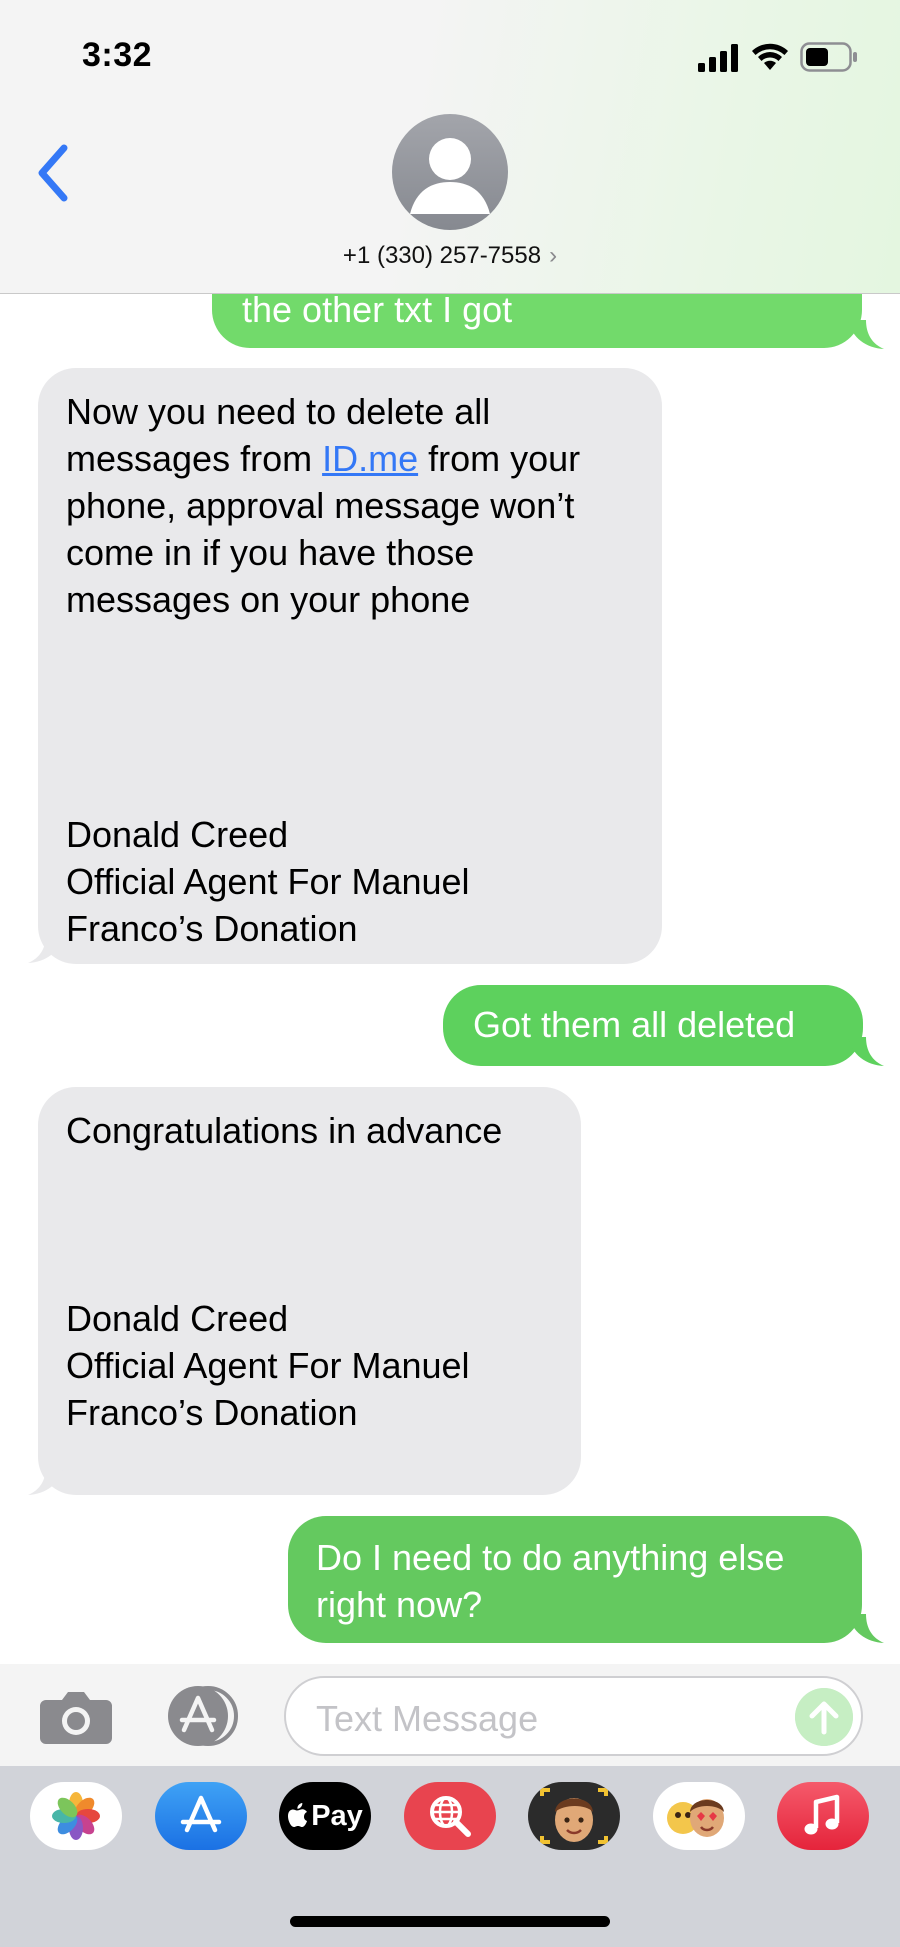 The image size is (900, 1947). What do you see at coordinates (54, 173) in the screenshot?
I see `back-button` at bounding box center [54, 173].